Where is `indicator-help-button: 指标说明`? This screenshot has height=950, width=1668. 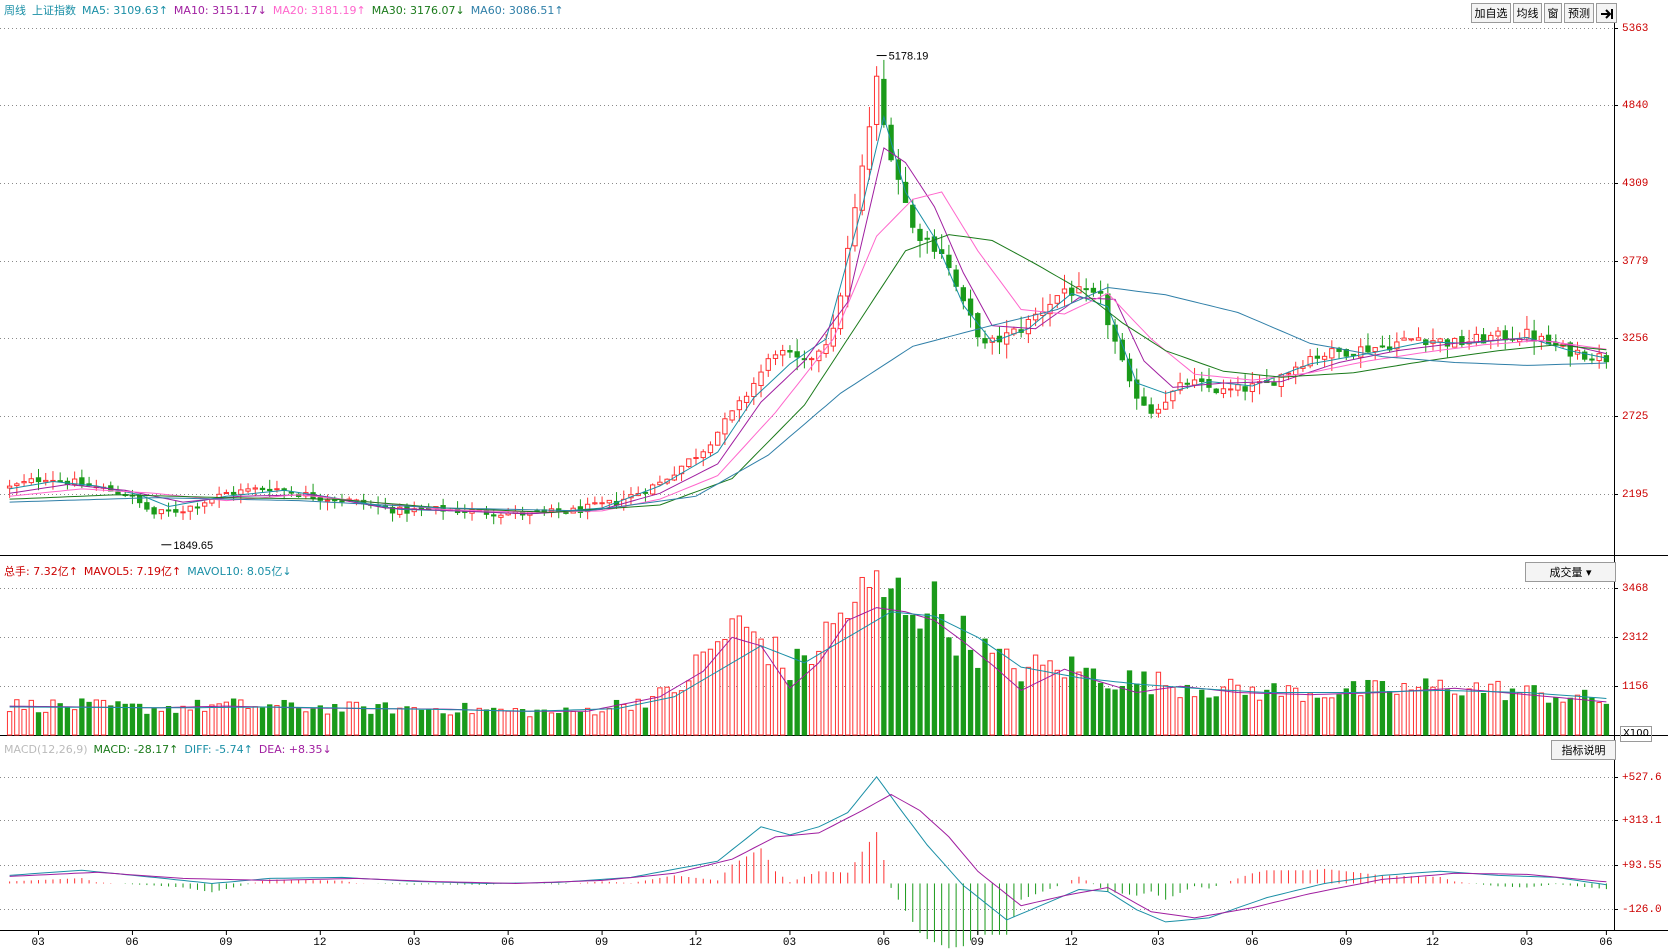
indicator-help-button: 指标说明 is located at coordinates (1583, 750).